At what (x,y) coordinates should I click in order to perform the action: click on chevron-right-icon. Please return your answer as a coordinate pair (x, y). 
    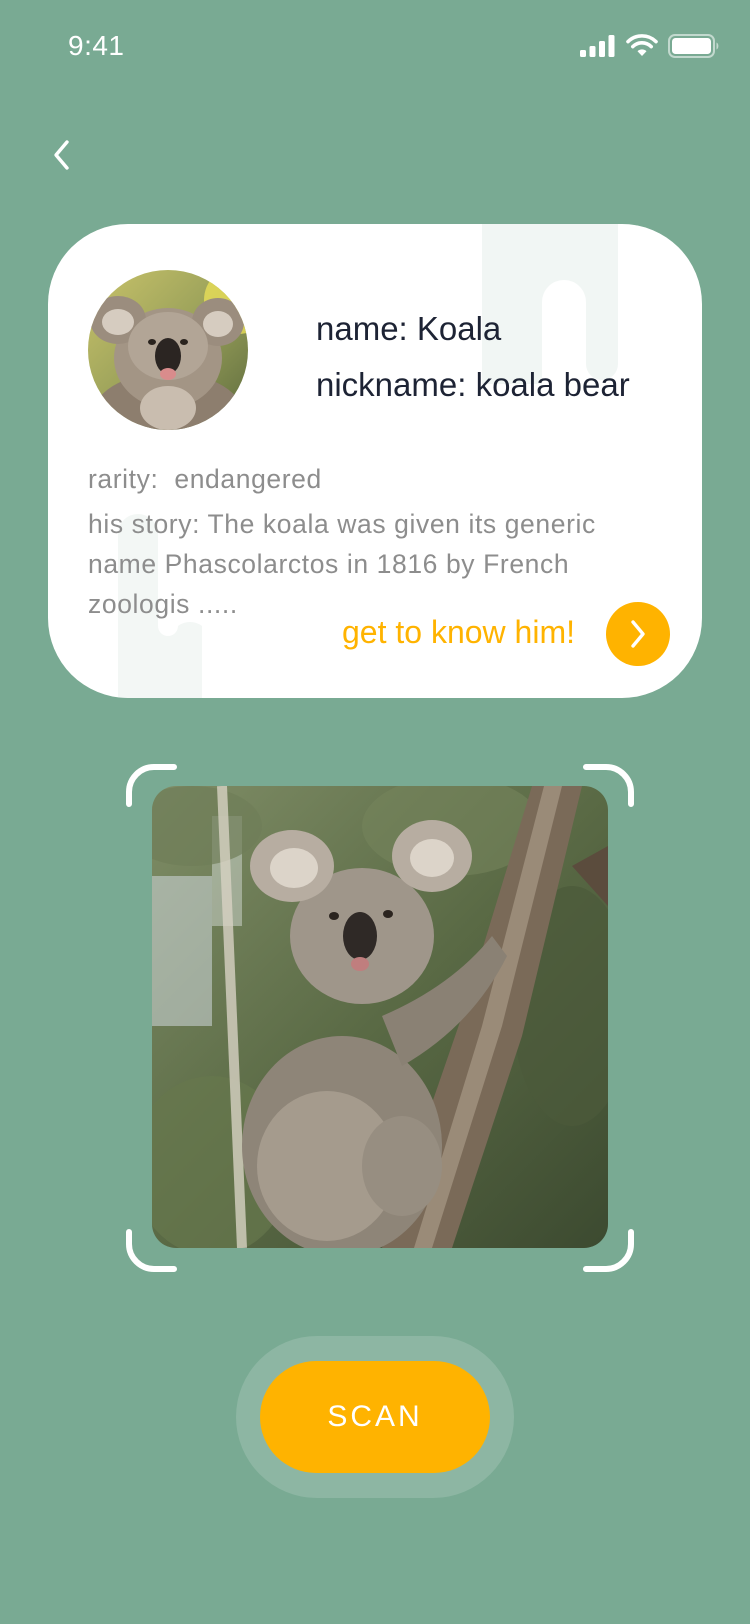
    Looking at the image, I should click on (638, 634).